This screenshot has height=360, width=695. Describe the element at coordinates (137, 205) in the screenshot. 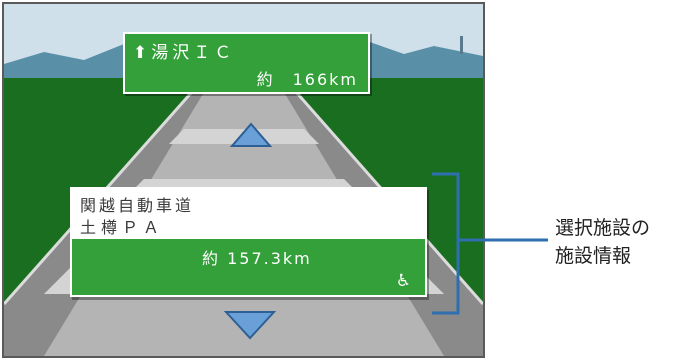

I see `road-name: 関越自動車道` at that location.